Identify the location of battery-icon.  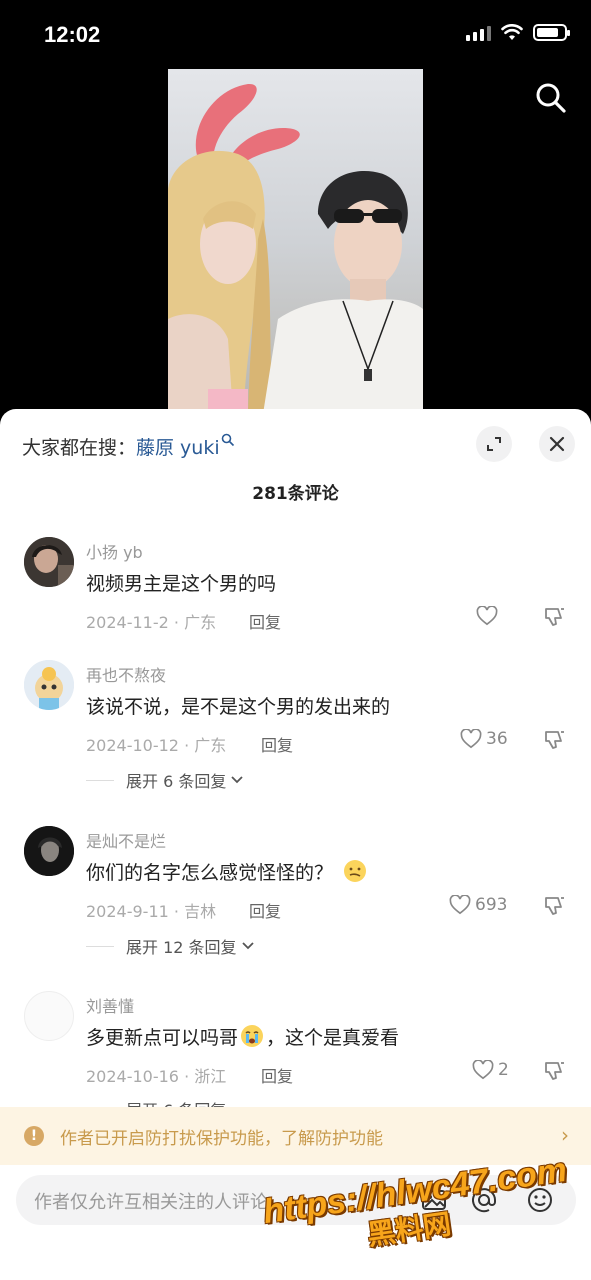
(551, 32).